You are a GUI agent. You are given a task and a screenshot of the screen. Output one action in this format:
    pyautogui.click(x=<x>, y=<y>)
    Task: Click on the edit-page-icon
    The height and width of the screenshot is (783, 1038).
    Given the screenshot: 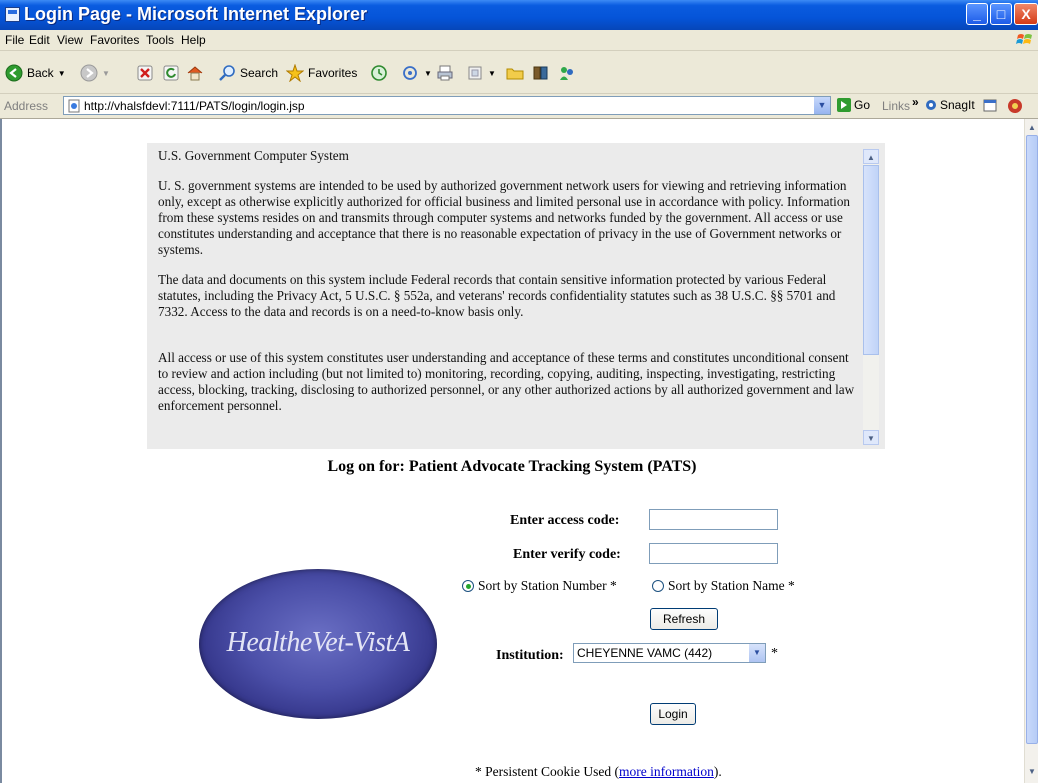 What is the action you would take?
    pyautogui.click(x=475, y=73)
    